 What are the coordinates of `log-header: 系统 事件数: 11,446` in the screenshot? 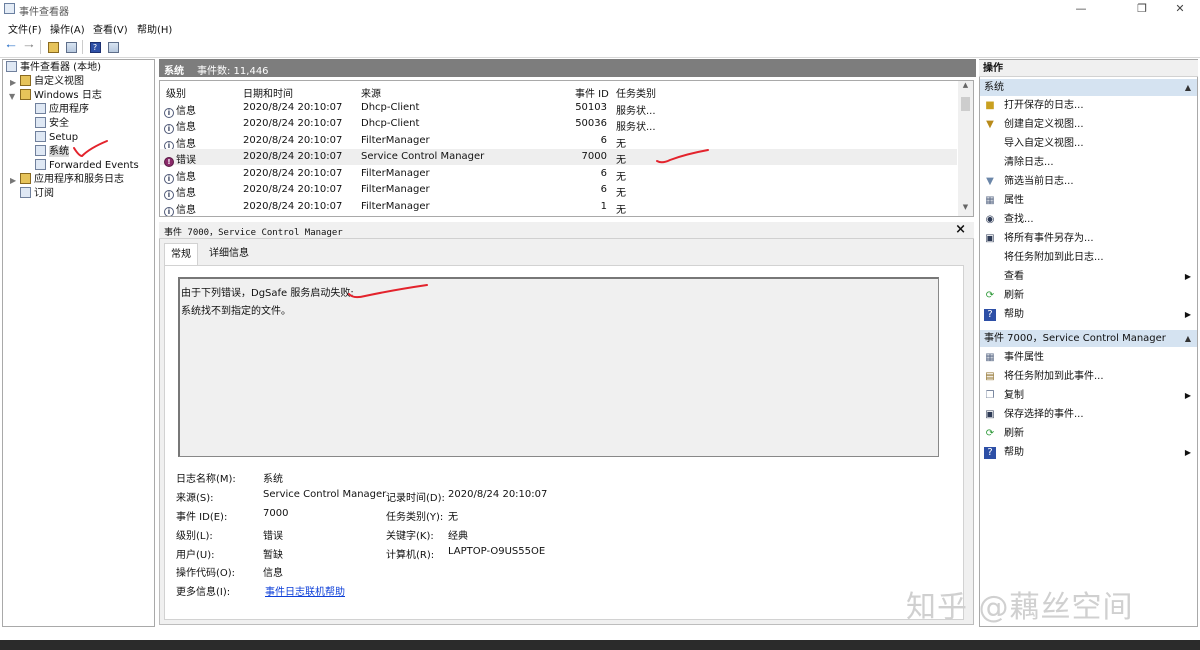 It's located at (567, 68).